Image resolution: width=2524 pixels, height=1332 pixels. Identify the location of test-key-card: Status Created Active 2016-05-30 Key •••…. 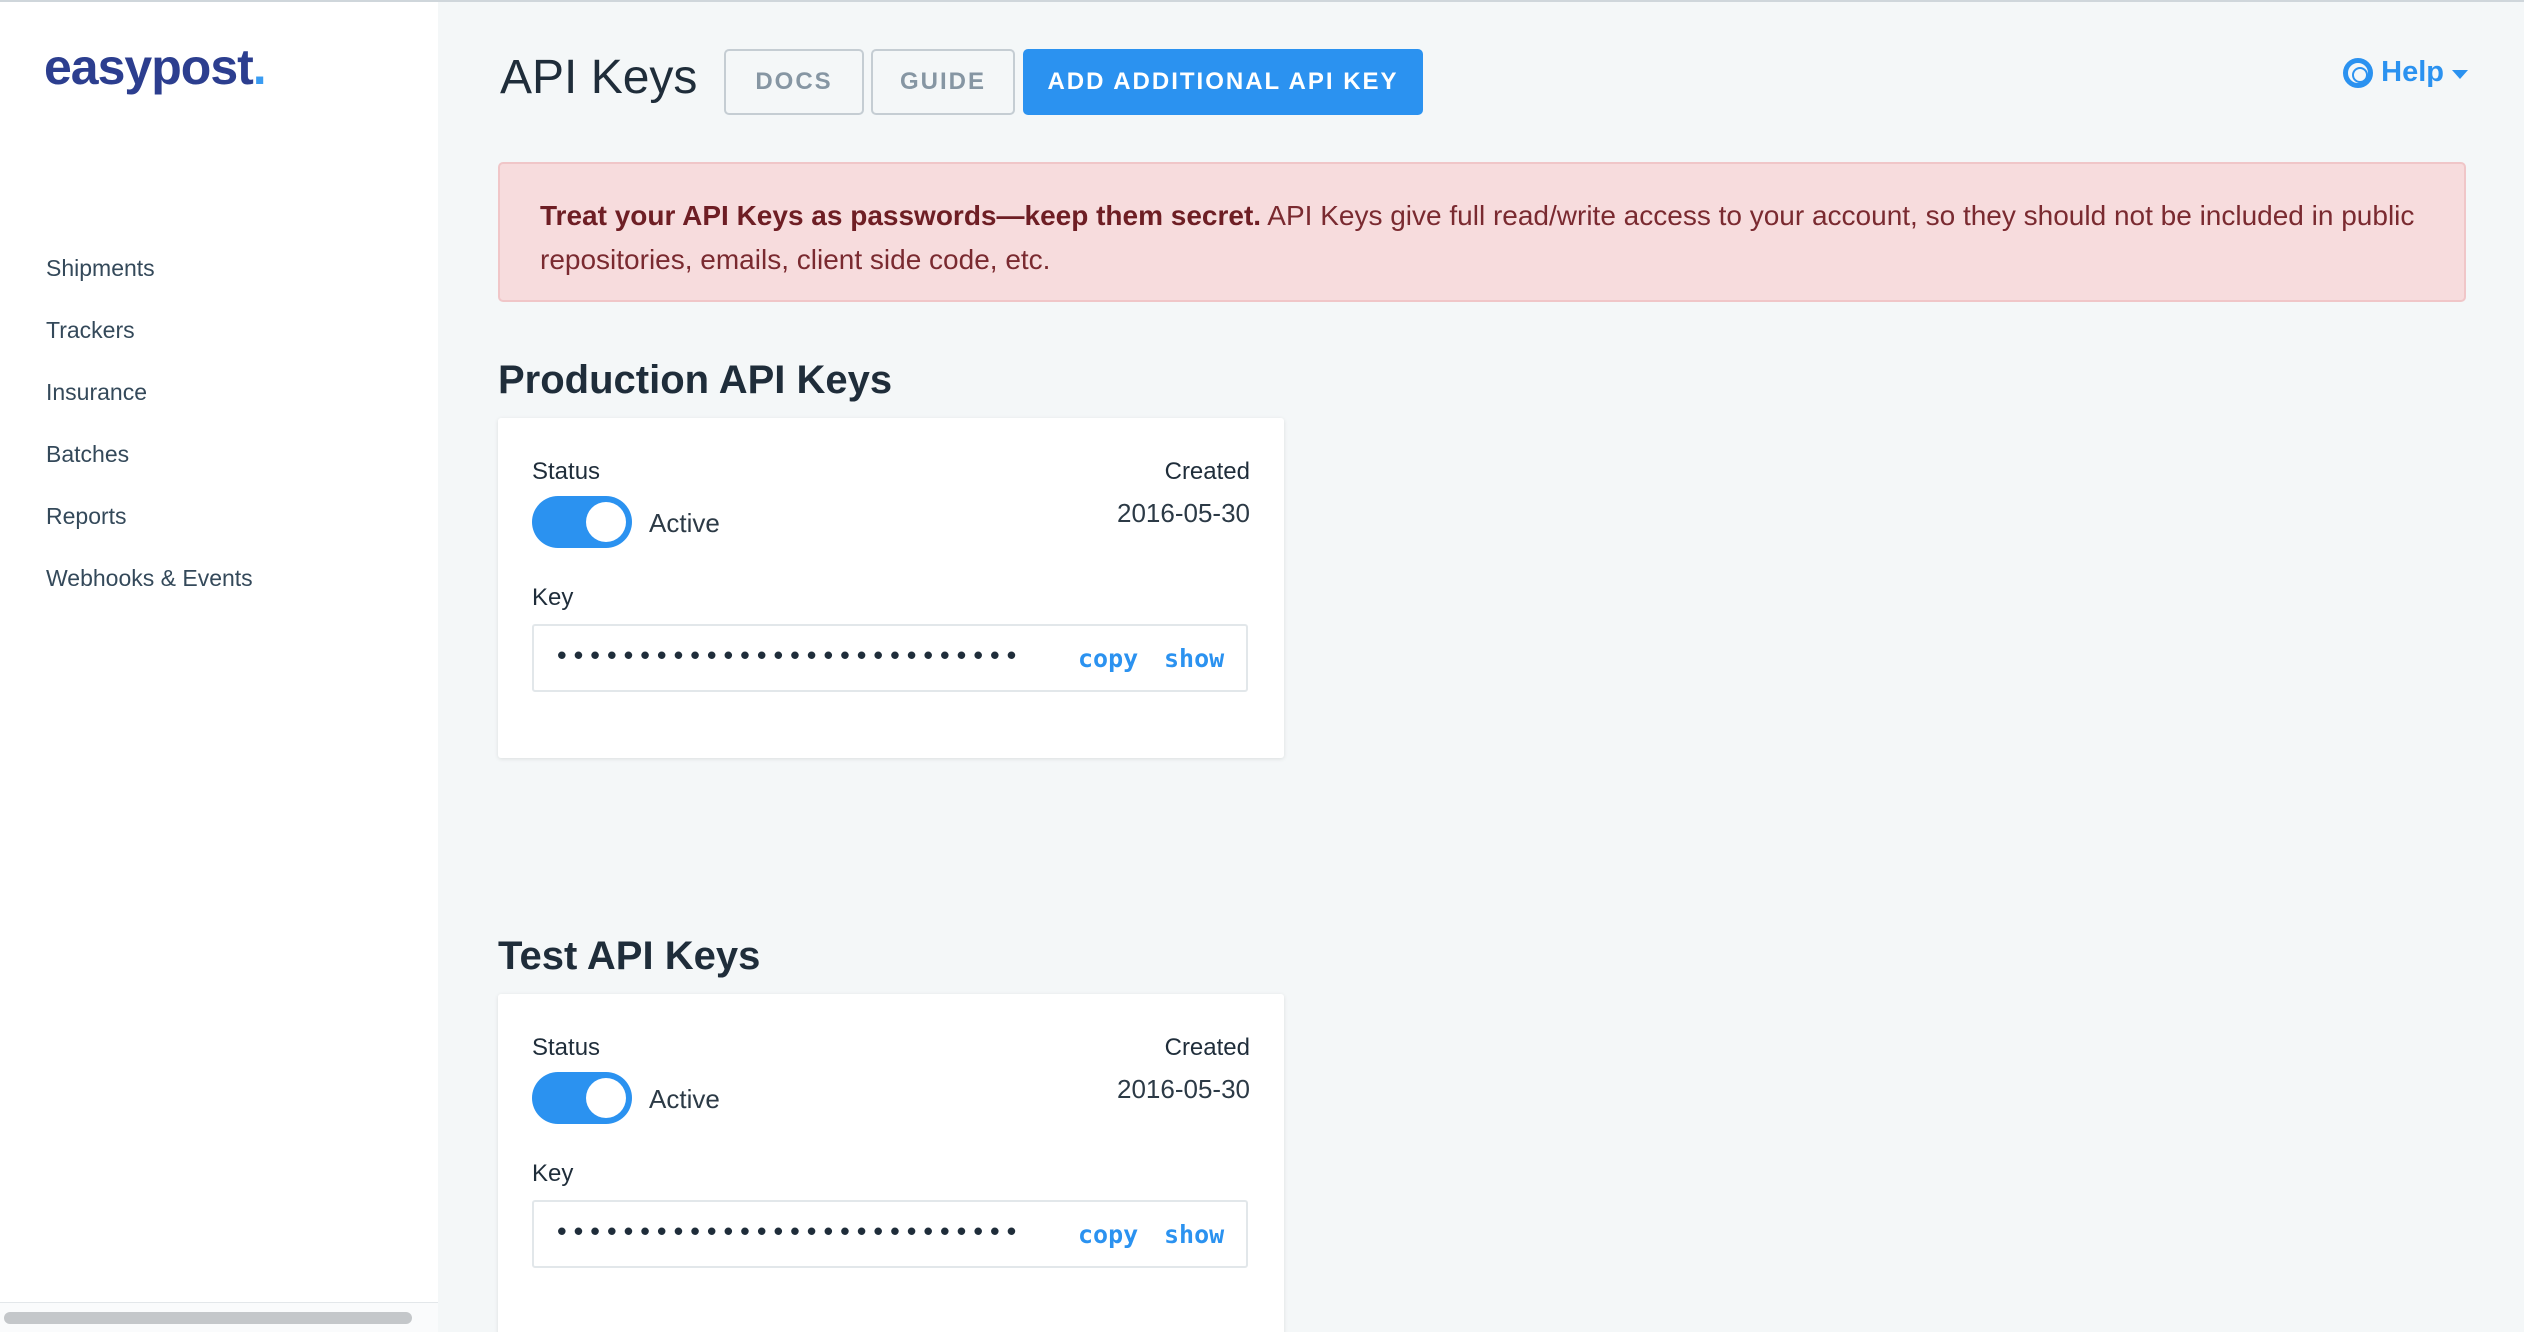
(891, 1163).